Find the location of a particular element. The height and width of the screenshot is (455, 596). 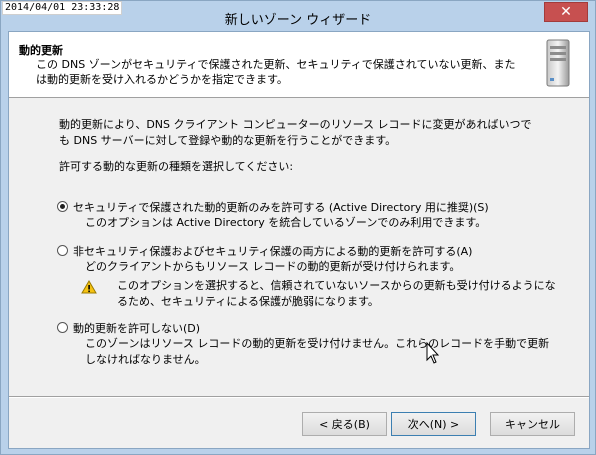

select-label: 許可する動的な更新の種類を選択してください: is located at coordinates (176, 166).